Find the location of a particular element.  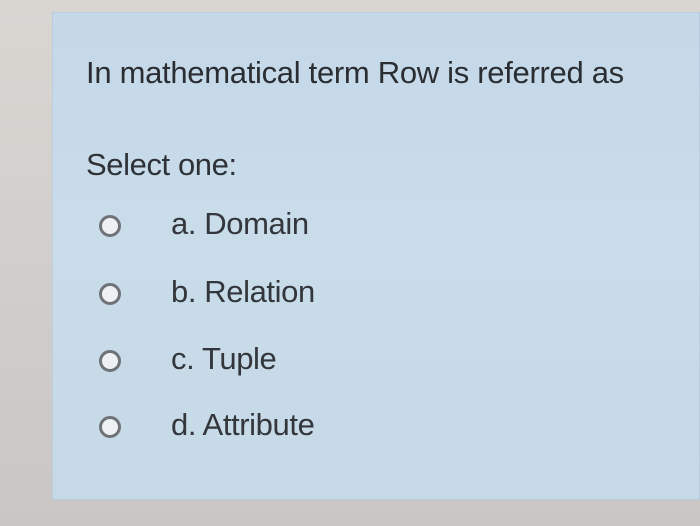

option-b-label: b. Relation is located at coordinates (243, 292).